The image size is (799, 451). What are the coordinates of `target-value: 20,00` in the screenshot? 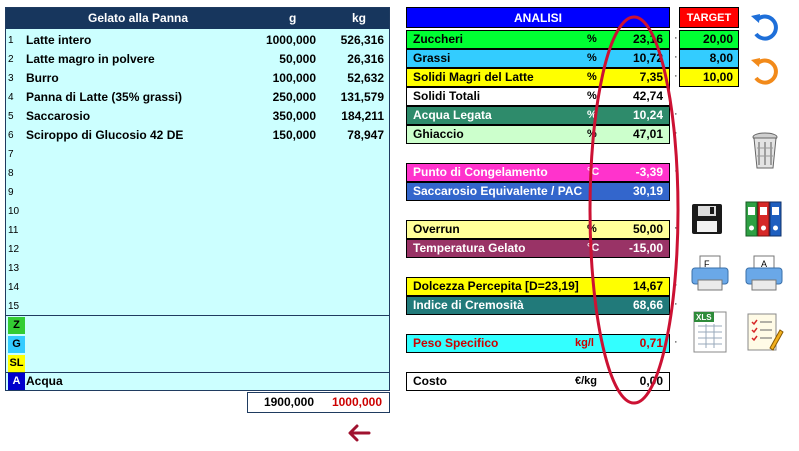 It's located at (709, 39).